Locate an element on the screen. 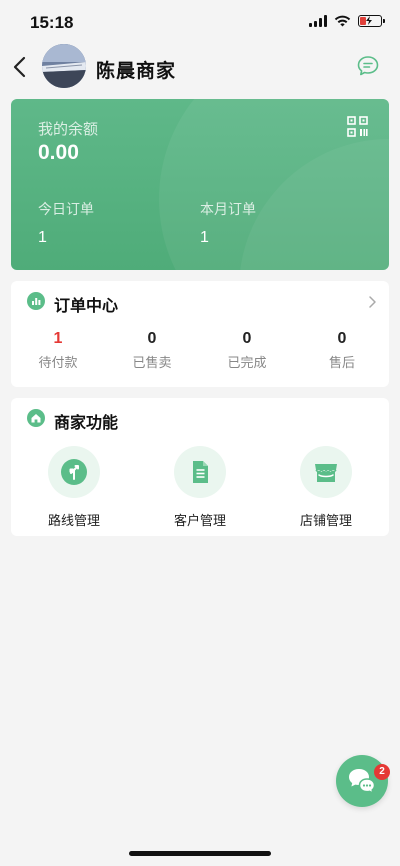  store-management-button: 店铺管理 is located at coordinates (326, 487).